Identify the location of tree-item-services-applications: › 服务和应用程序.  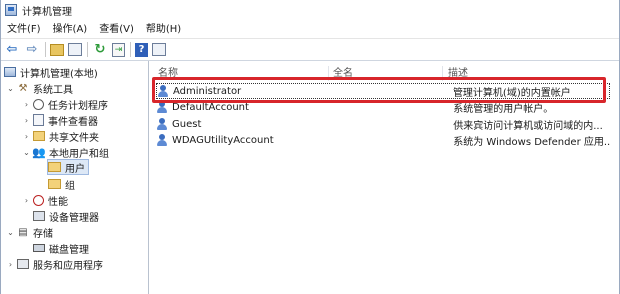
(54, 264).